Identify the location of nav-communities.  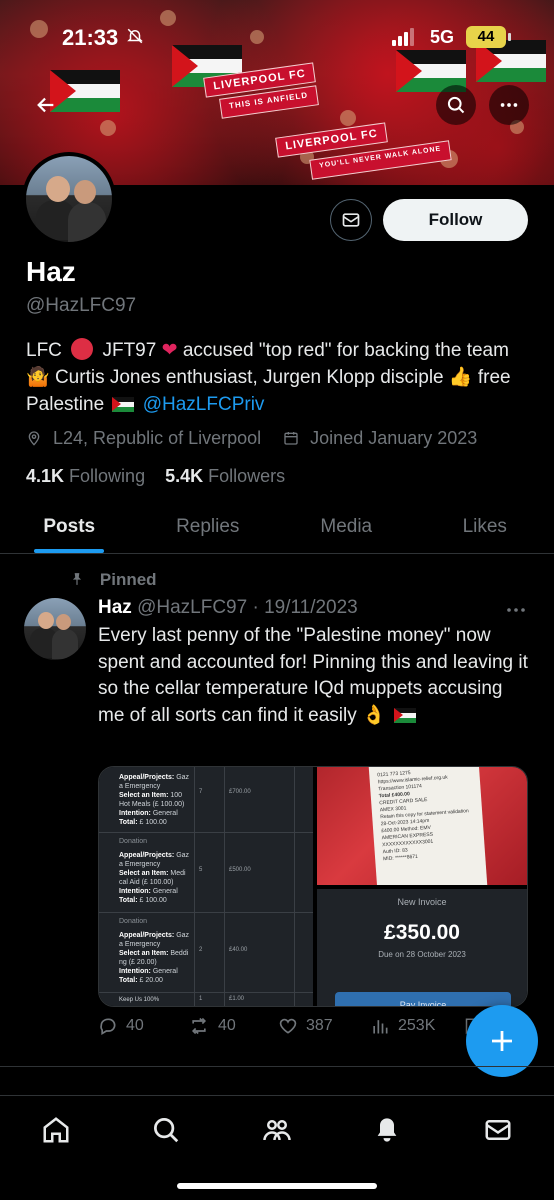
(277, 1130).